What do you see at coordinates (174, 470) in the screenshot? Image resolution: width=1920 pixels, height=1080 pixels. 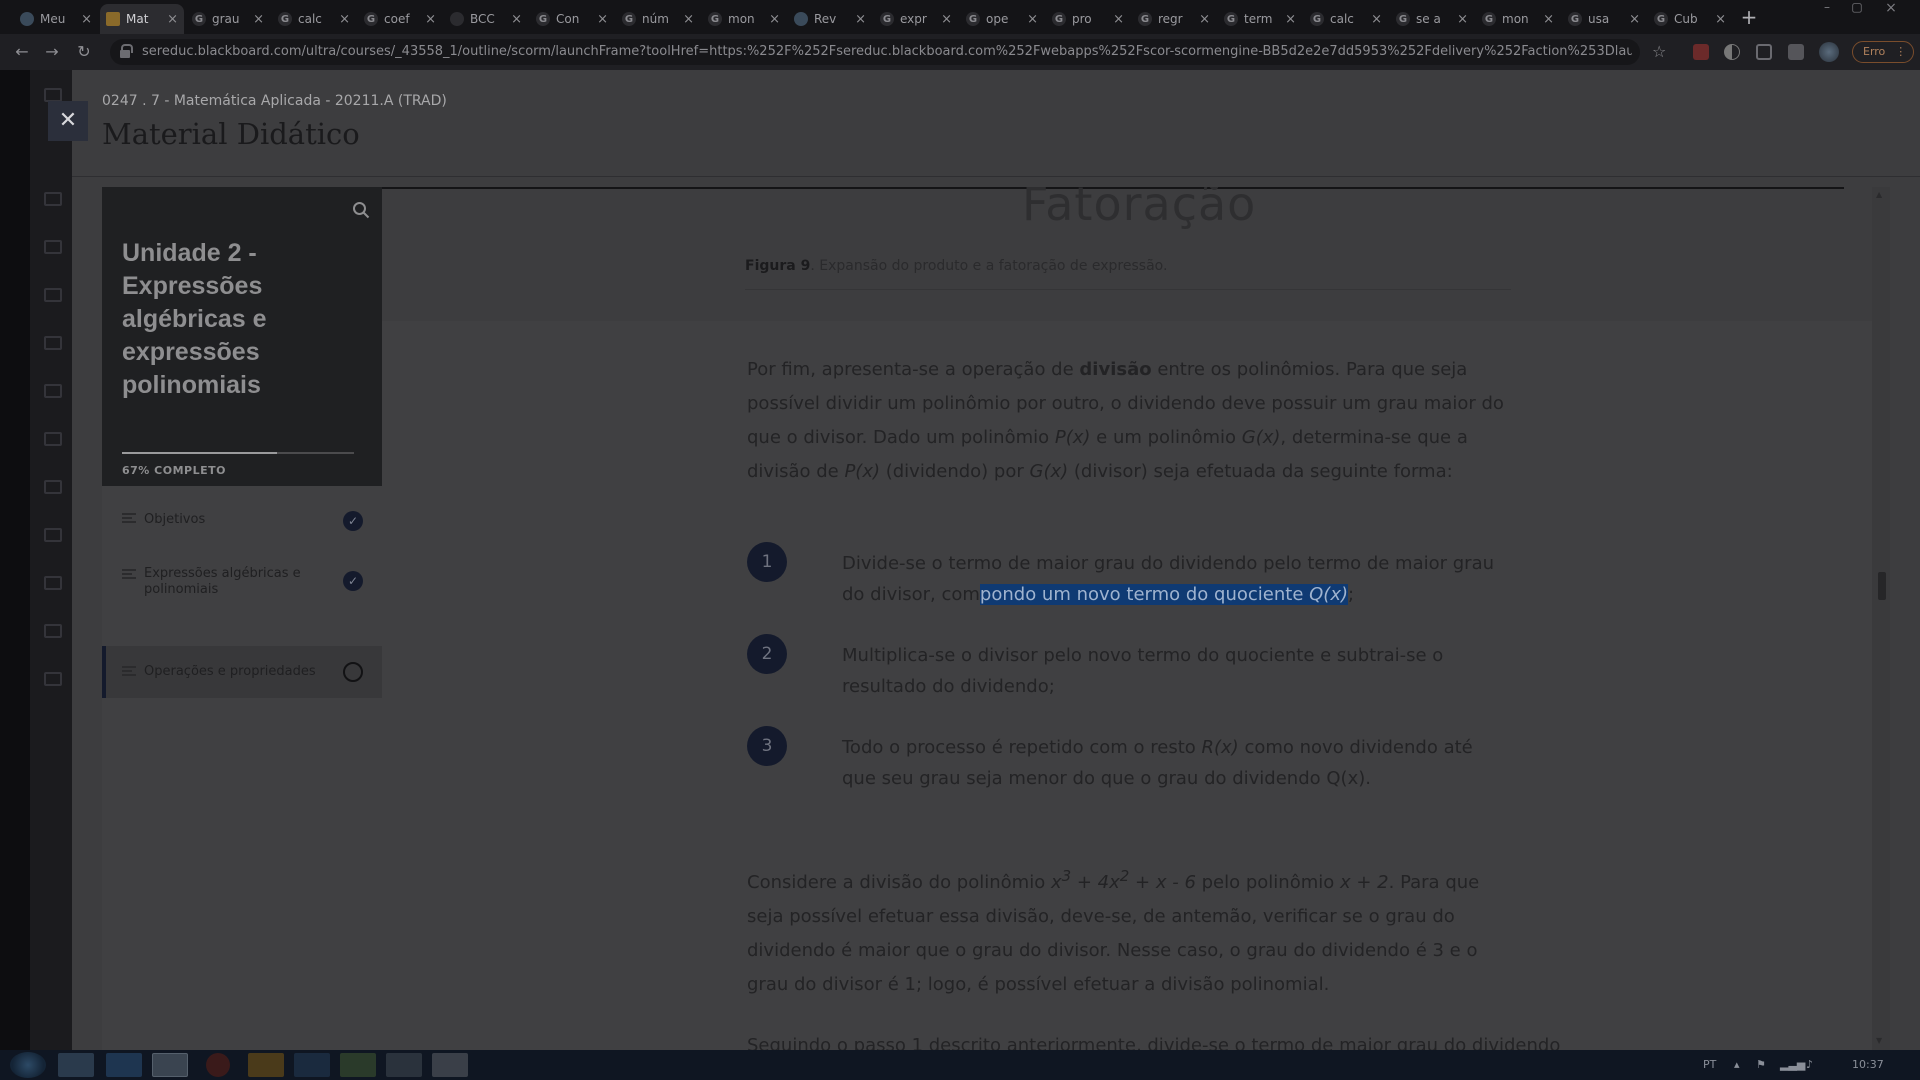 I see `progress-label: 67% COMPLETO` at bounding box center [174, 470].